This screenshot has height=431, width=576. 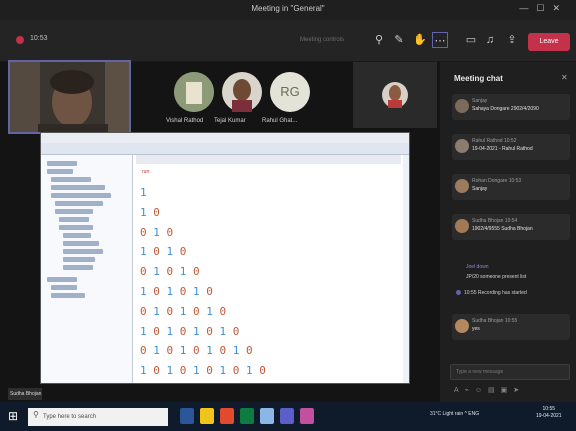 What do you see at coordinates (143, 192) in the screenshot?
I see `pattern-line: 1` at bounding box center [143, 192].